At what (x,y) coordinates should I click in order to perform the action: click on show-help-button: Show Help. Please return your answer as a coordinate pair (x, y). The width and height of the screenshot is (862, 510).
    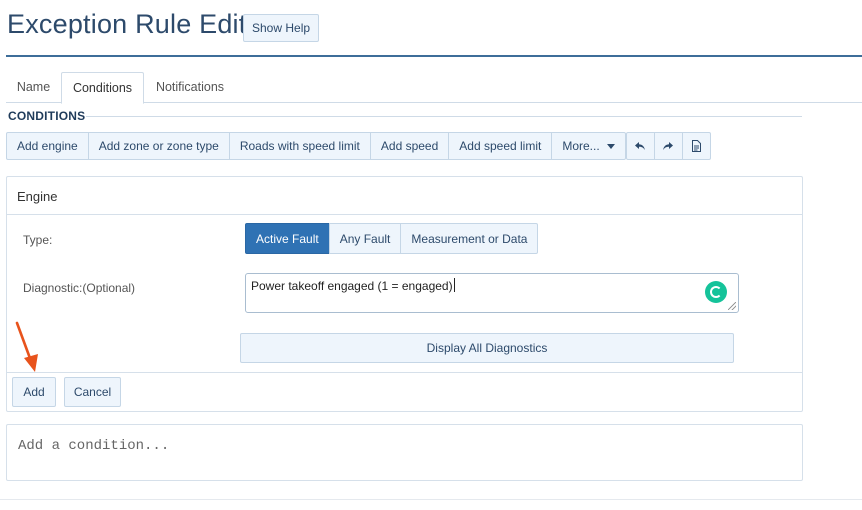
    Looking at the image, I should click on (281, 28).